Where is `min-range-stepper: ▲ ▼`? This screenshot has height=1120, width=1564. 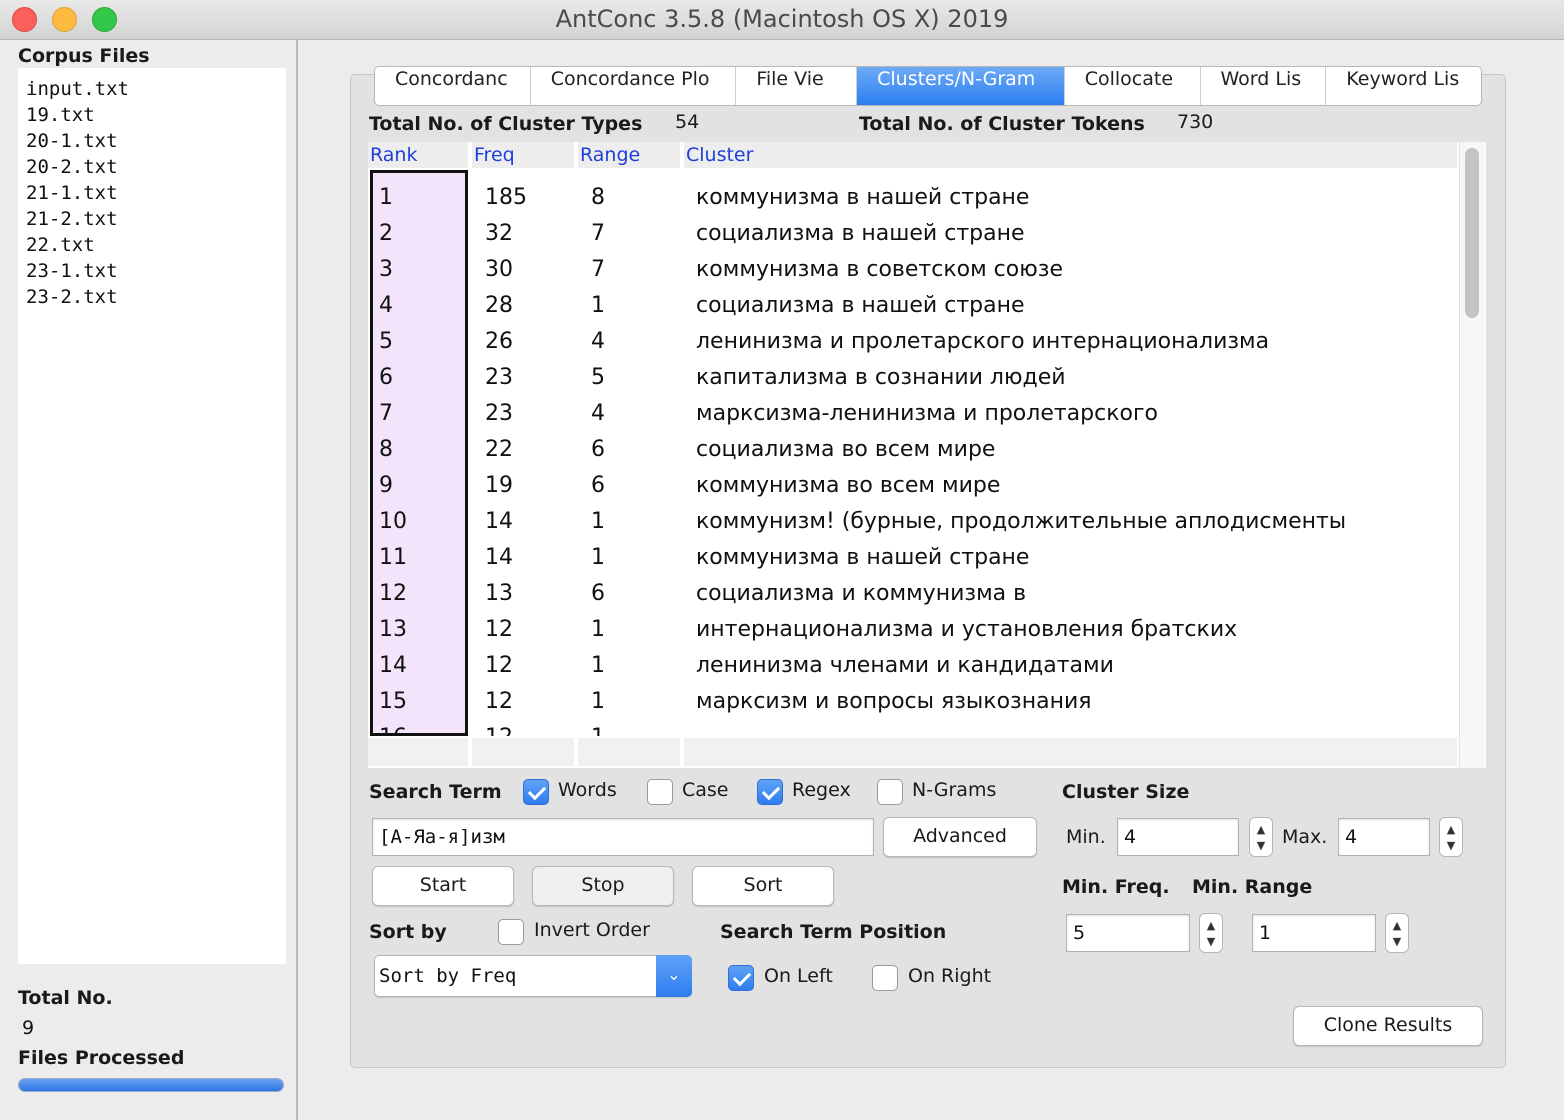
min-range-stepper: ▲ ▼ is located at coordinates (1397, 933).